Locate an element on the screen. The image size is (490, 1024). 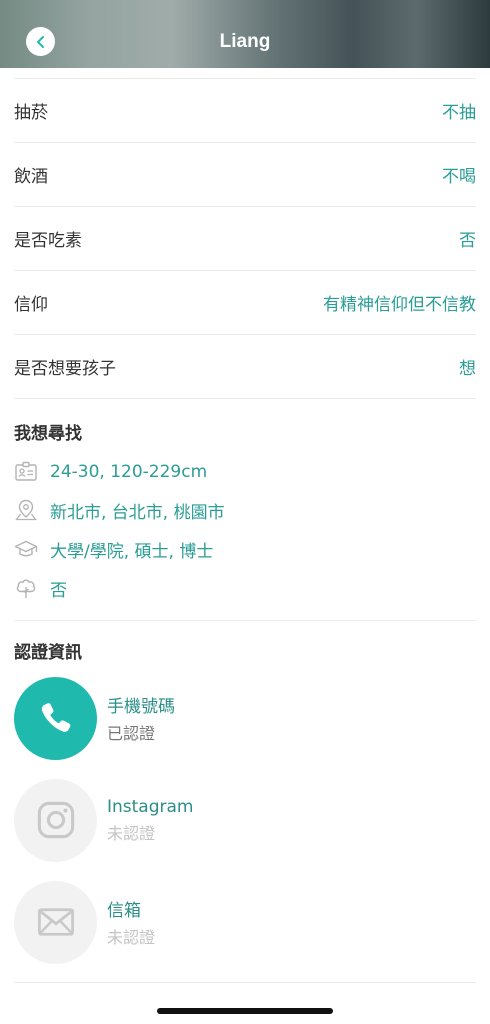
looking-for-text: 大學/學院, 碩士, 博士 is located at coordinates (132, 551).